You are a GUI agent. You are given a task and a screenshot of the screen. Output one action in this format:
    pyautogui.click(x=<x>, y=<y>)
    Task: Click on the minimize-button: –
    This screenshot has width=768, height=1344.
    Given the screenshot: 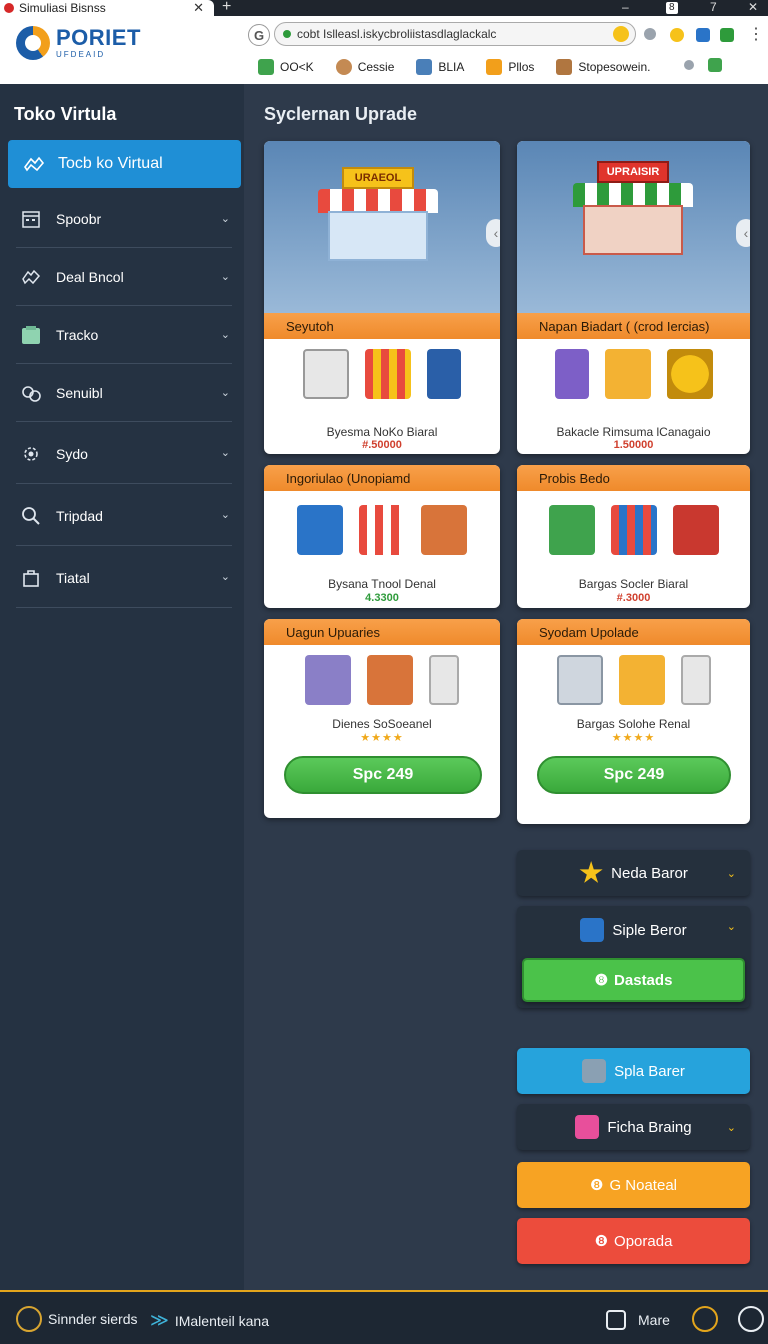 What is the action you would take?
    pyautogui.click(x=625, y=7)
    